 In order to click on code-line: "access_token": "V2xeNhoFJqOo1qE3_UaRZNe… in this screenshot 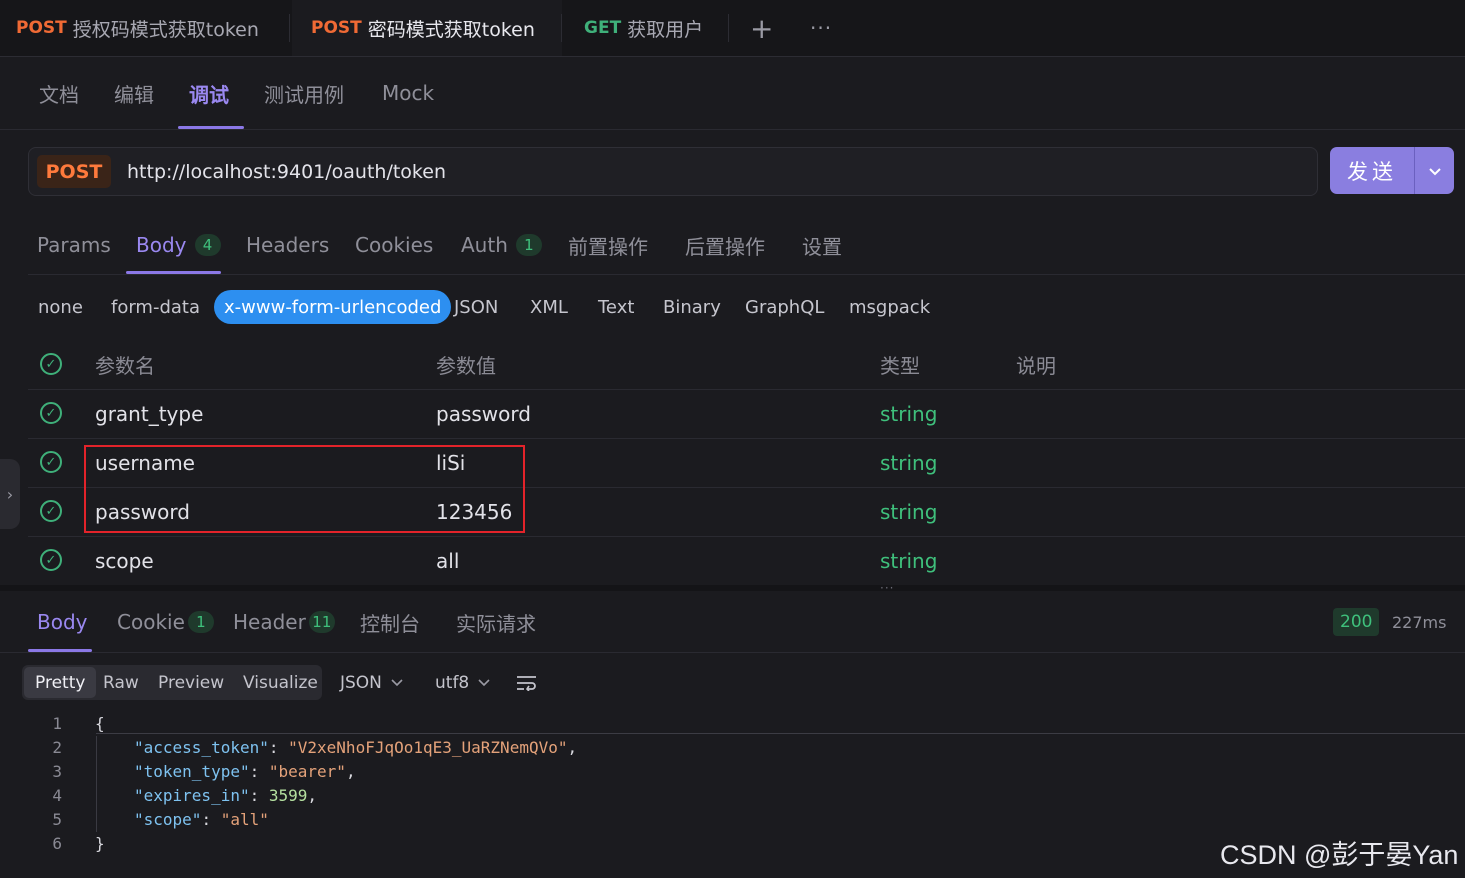, I will do `click(356, 747)`.